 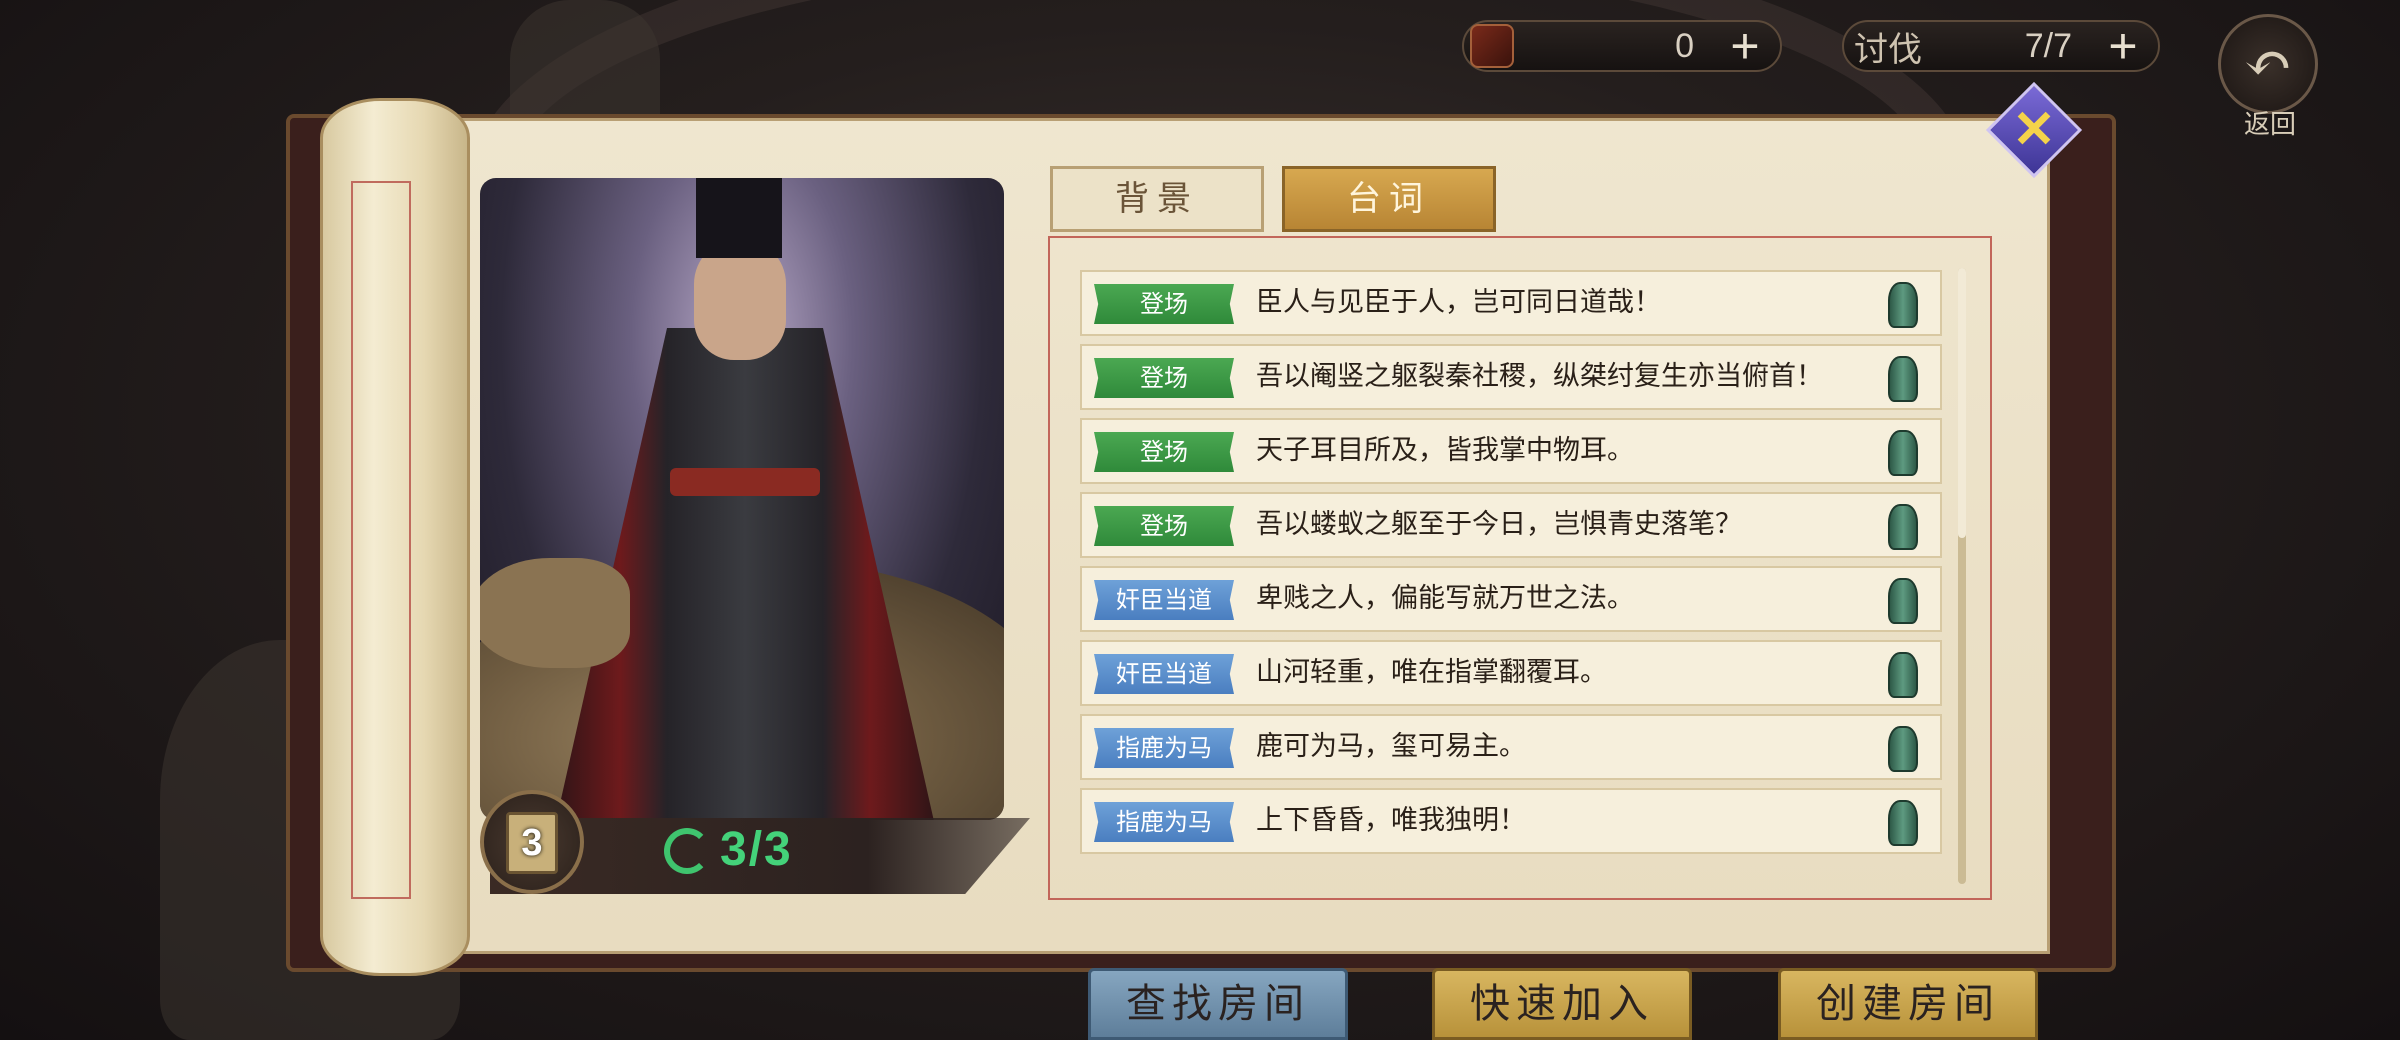 What do you see at coordinates (756, 849) in the screenshot?
I see `skin-count: 3/3` at bounding box center [756, 849].